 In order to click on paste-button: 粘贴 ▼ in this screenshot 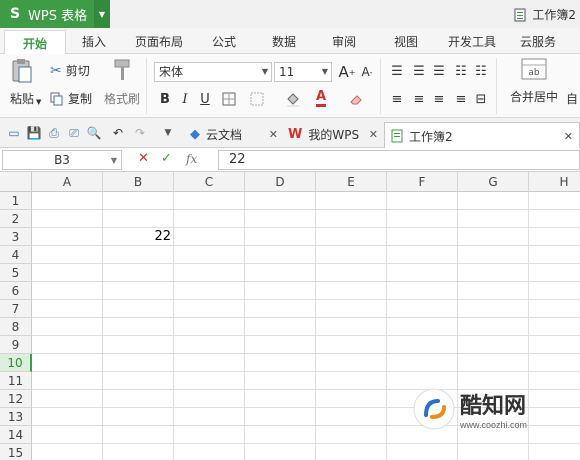, I will do `click(23, 86)`.